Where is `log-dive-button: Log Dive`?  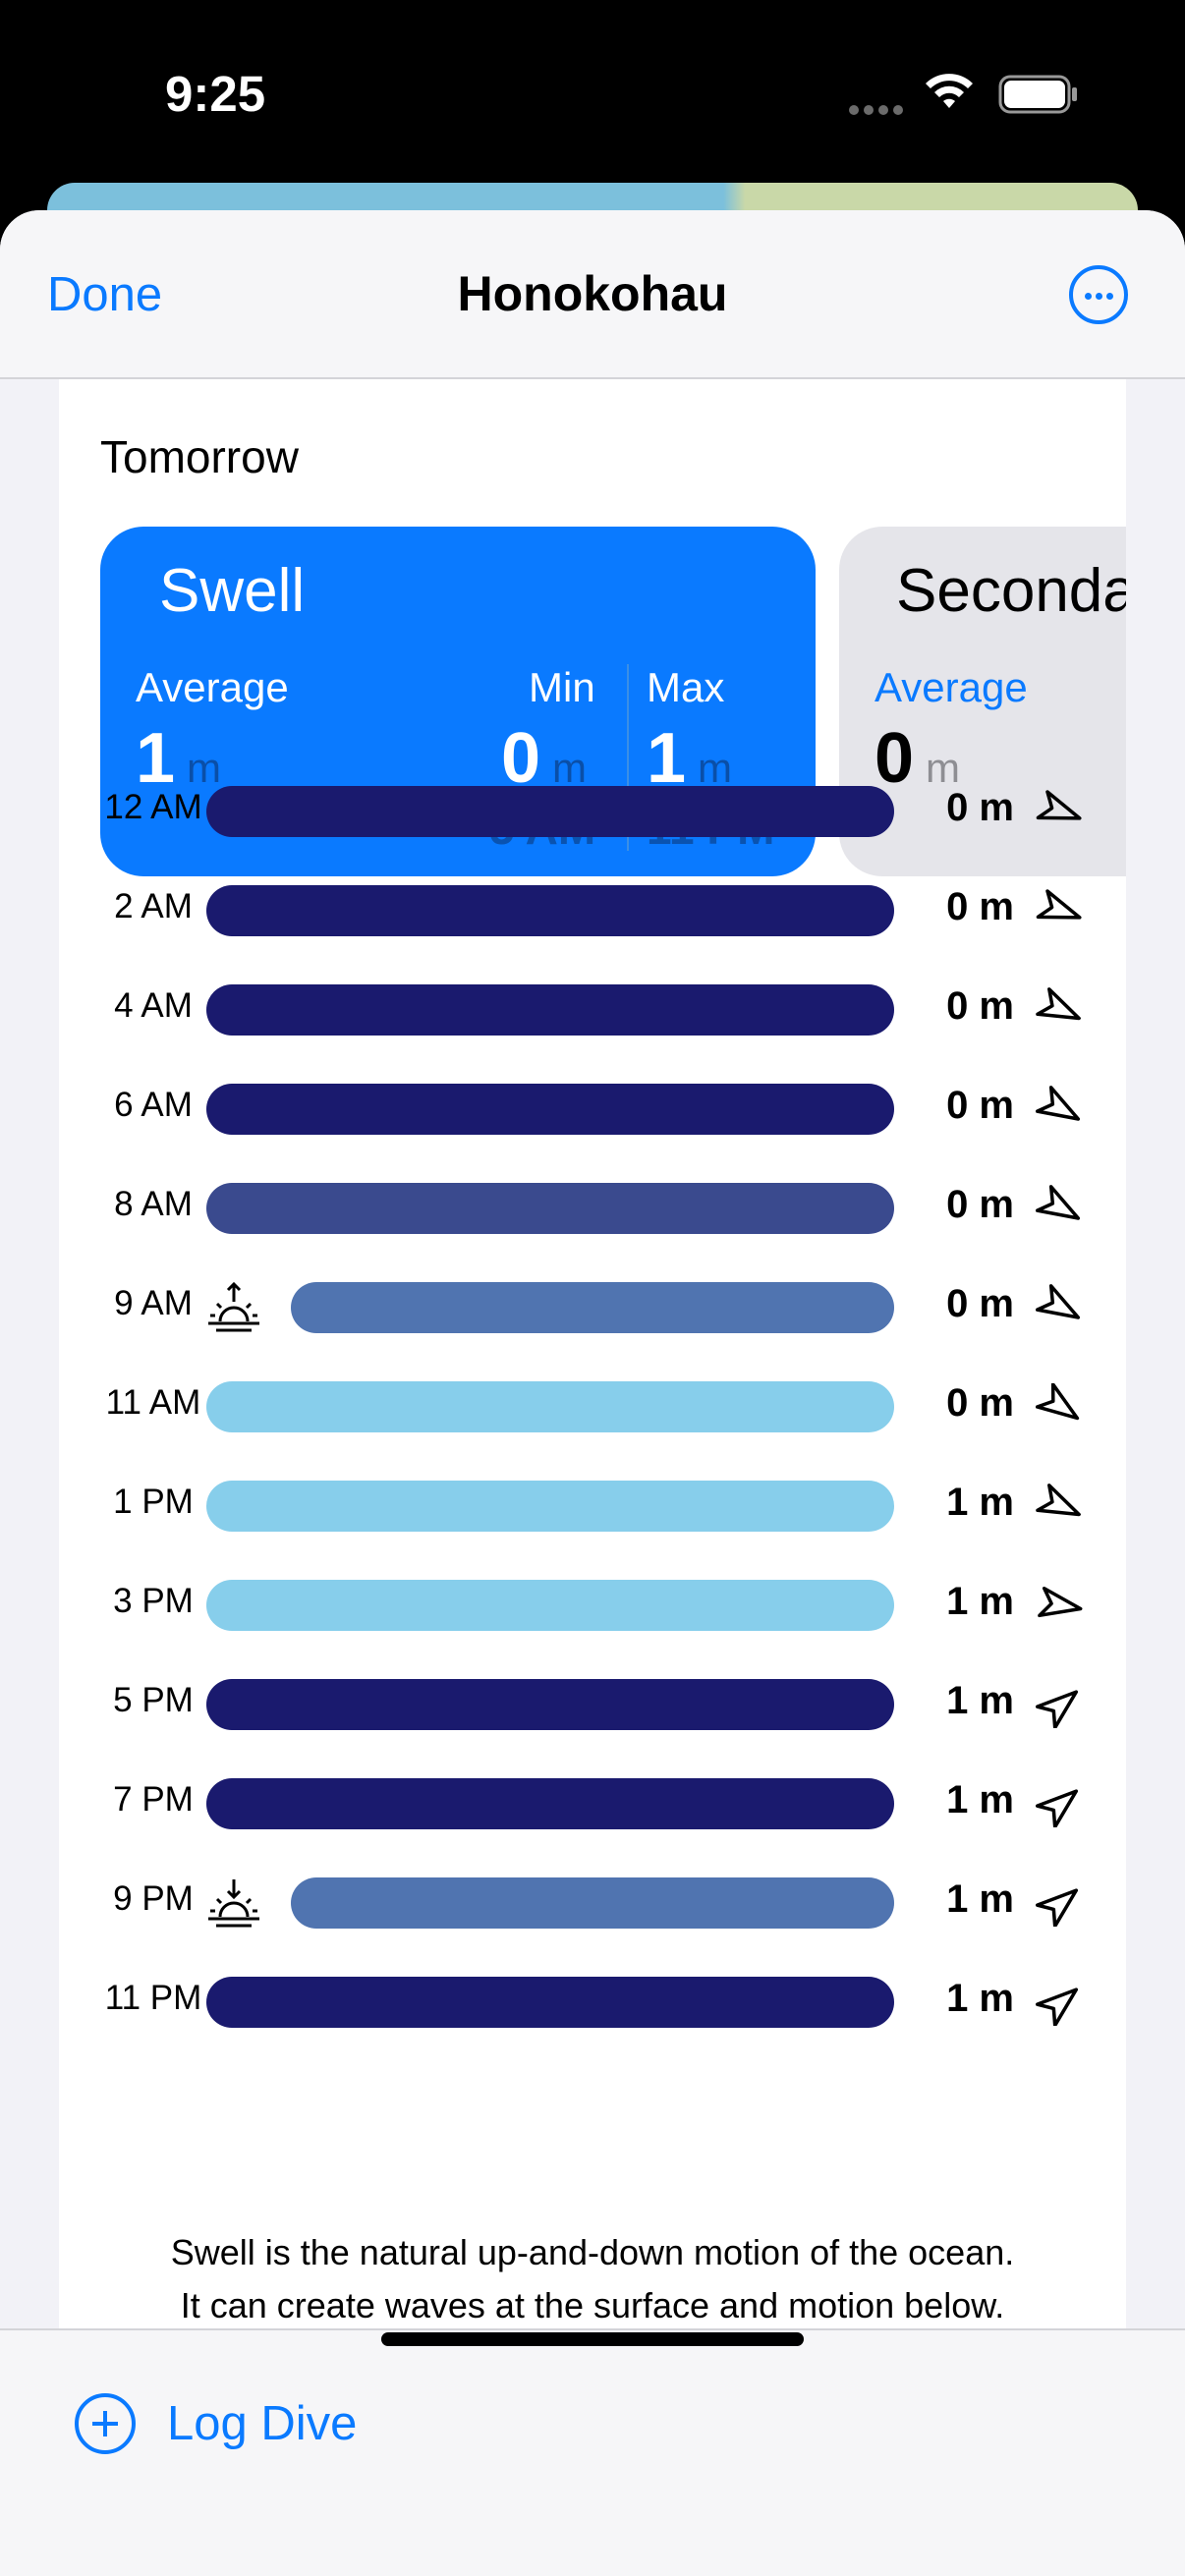
log-dive-button: Log Dive is located at coordinates (216, 2423).